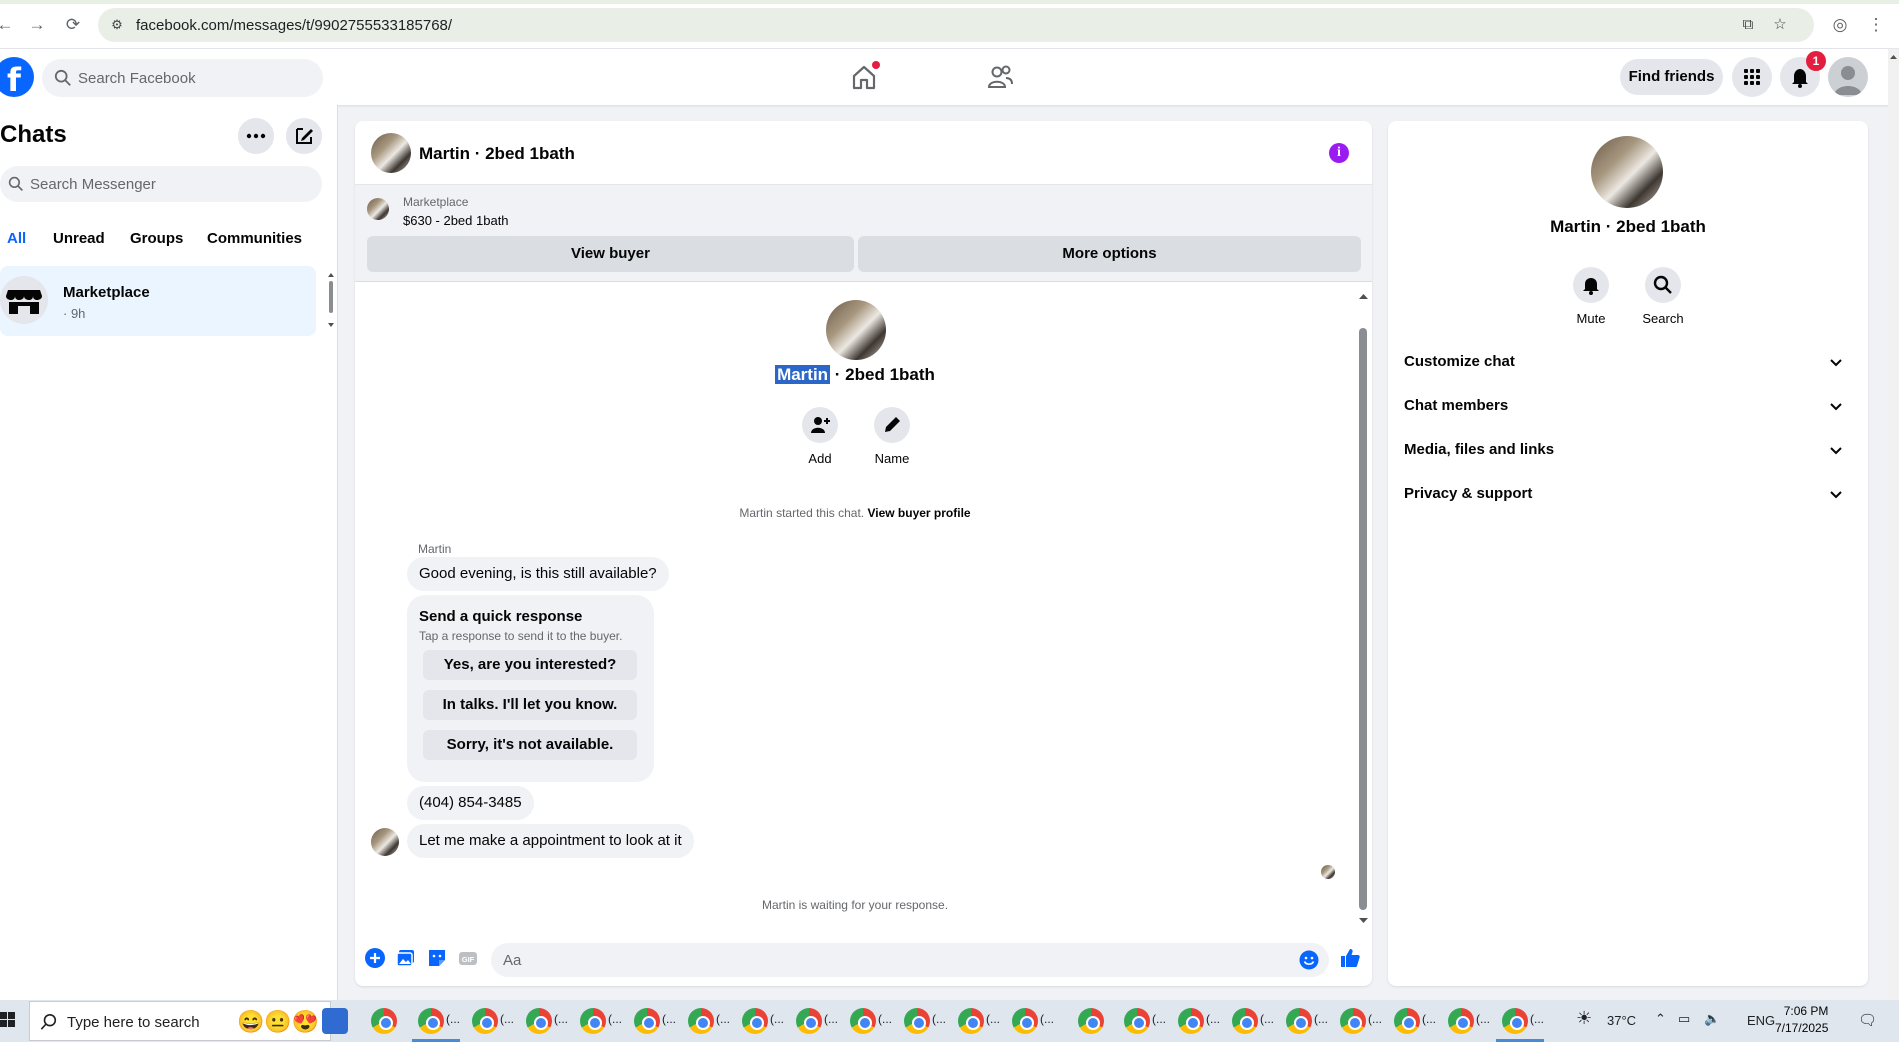 The height and width of the screenshot is (1042, 1899). Describe the element at coordinates (910, 960) in the screenshot. I see `message-input: Aa` at that location.